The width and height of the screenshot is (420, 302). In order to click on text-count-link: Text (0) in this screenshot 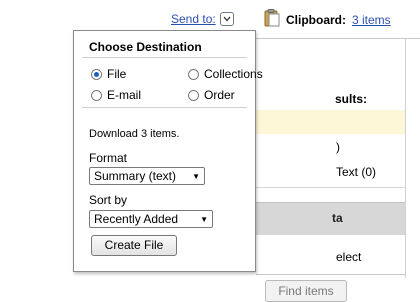, I will do `click(356, 172)`.